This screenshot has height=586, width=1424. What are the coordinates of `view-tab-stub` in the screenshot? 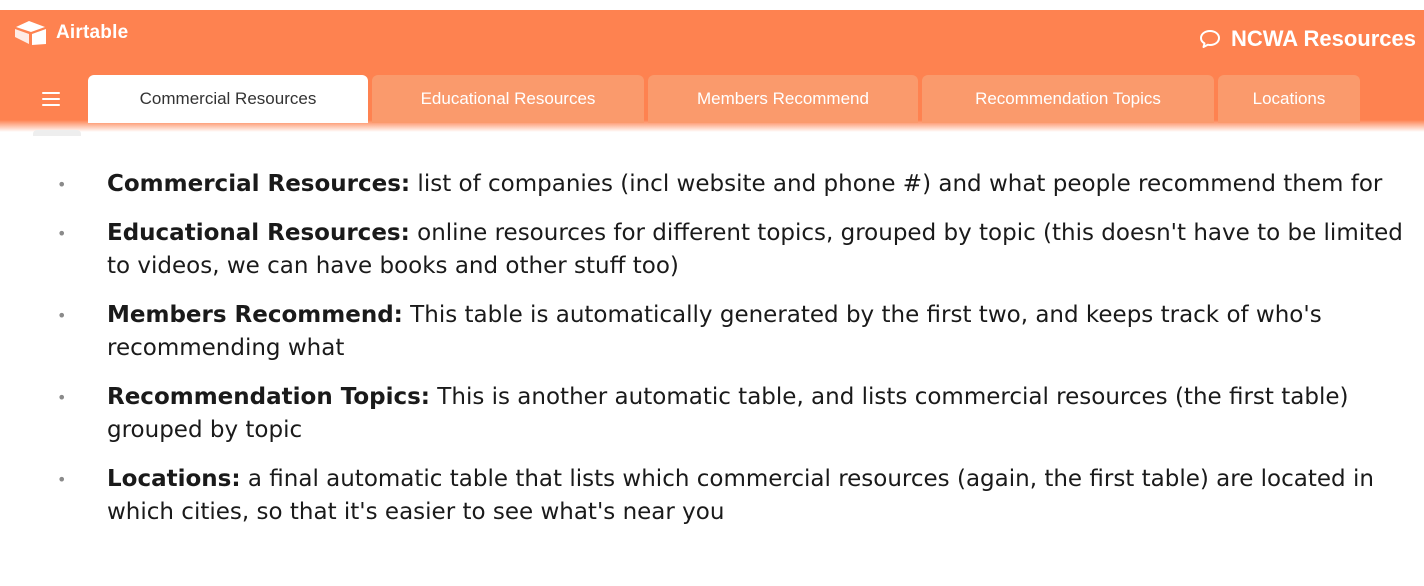 It's located at (57, 133).